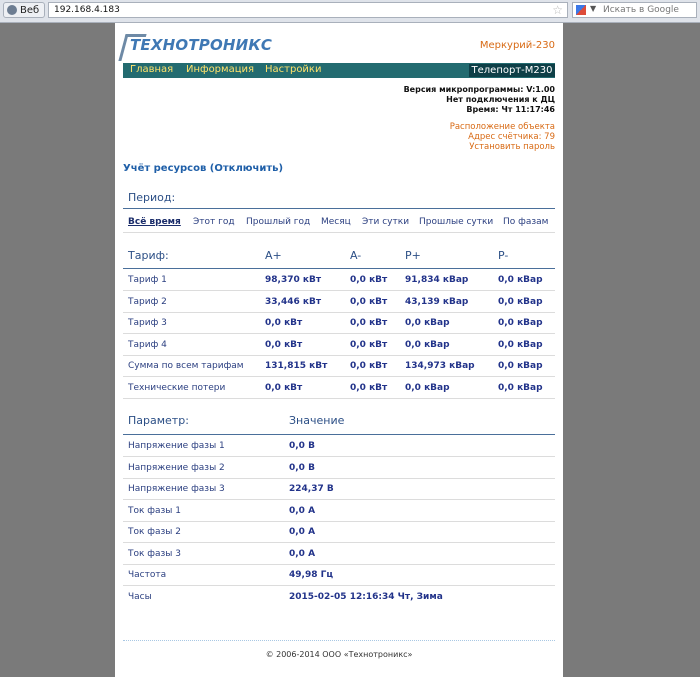 This screenshot has width=700, height=677. I want to click on tariff-value: 131,815 кВт, so click(296, 366).